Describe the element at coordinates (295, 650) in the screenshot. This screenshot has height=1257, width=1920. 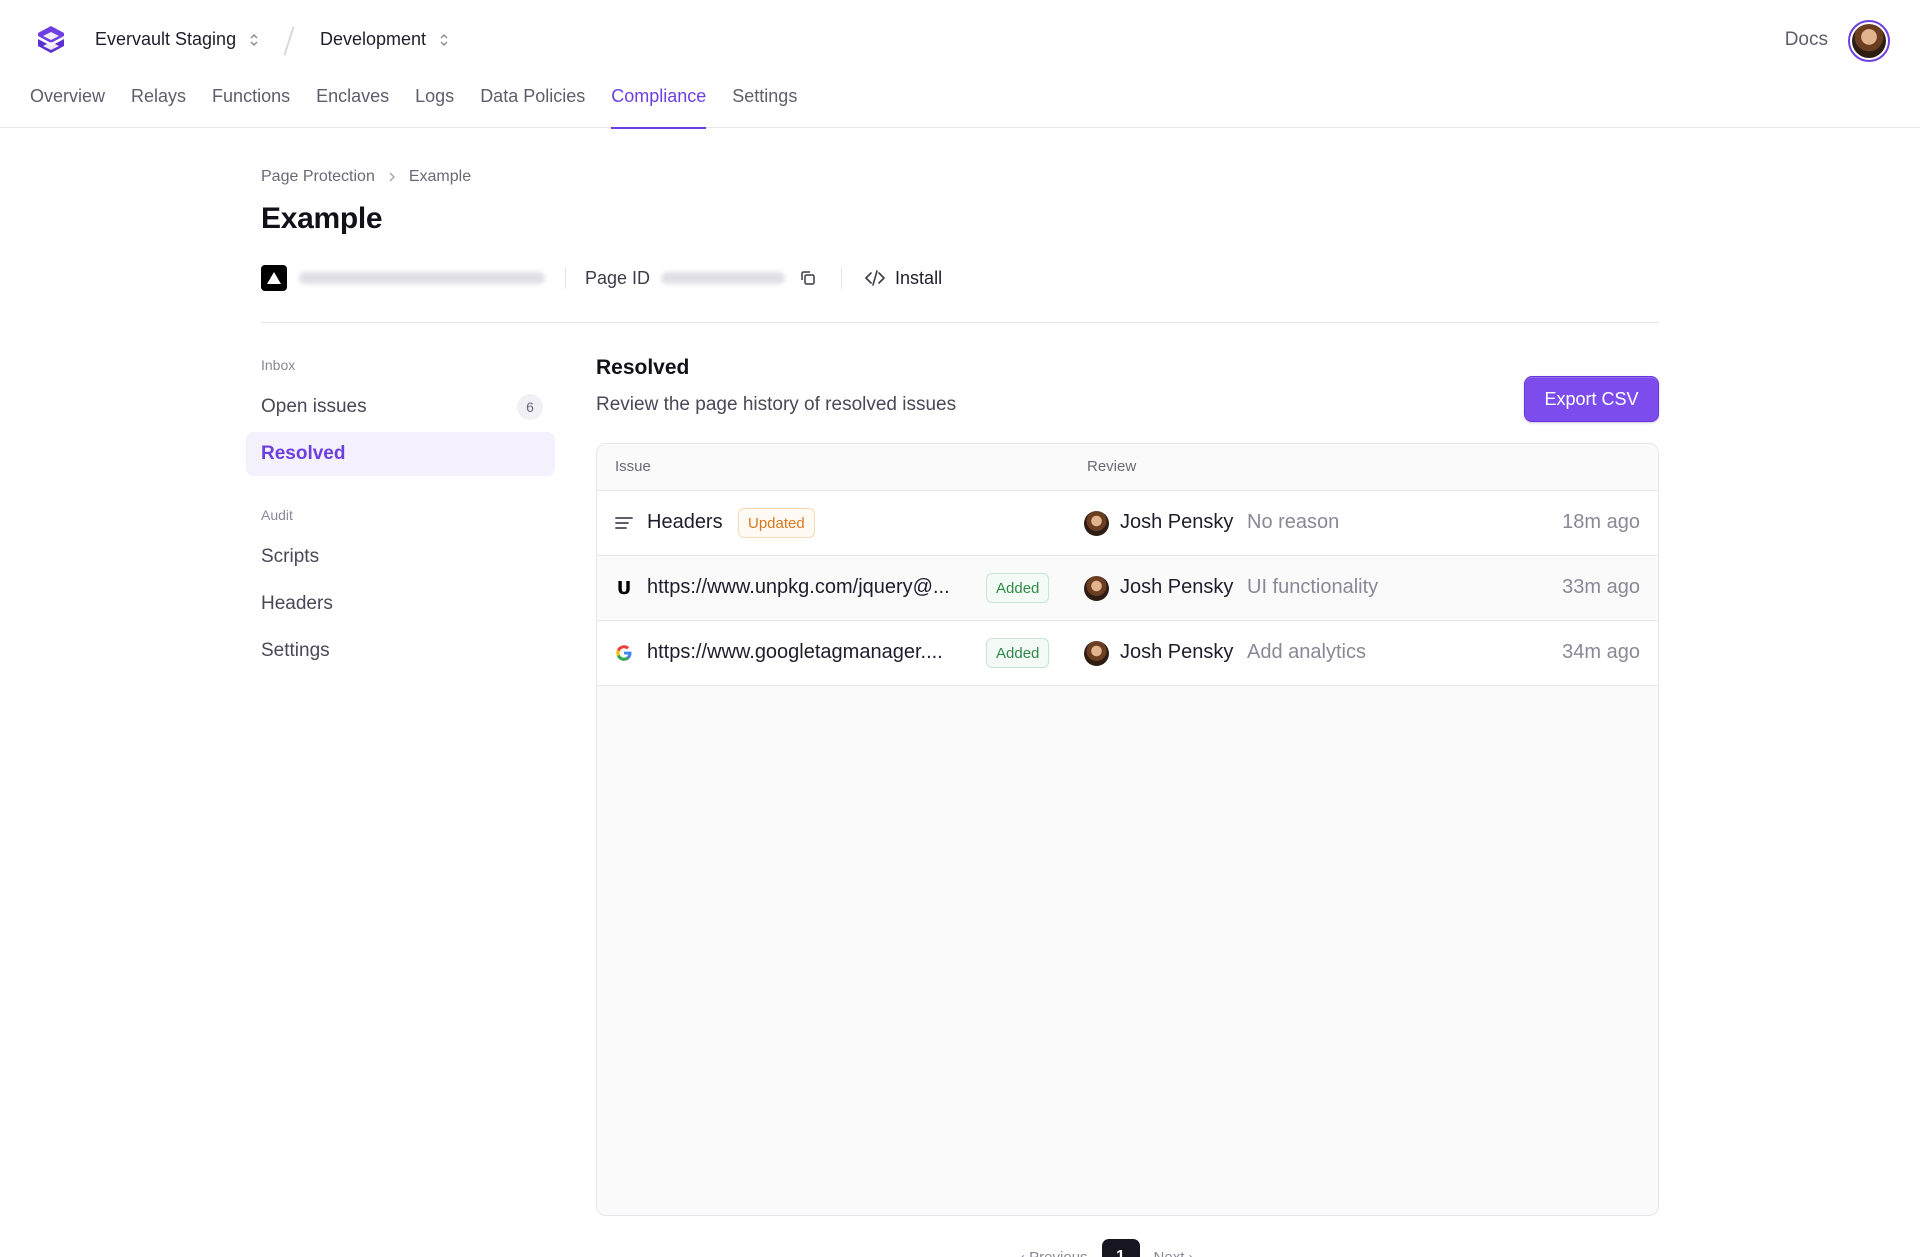
I see `sidebar-item-label: Settings` at that location.